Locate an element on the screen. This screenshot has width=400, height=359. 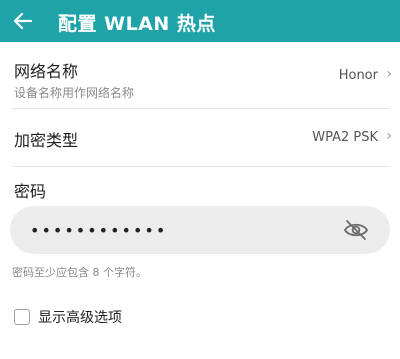
network-name-label: 网络名称 is located at coordinates (46, 71).